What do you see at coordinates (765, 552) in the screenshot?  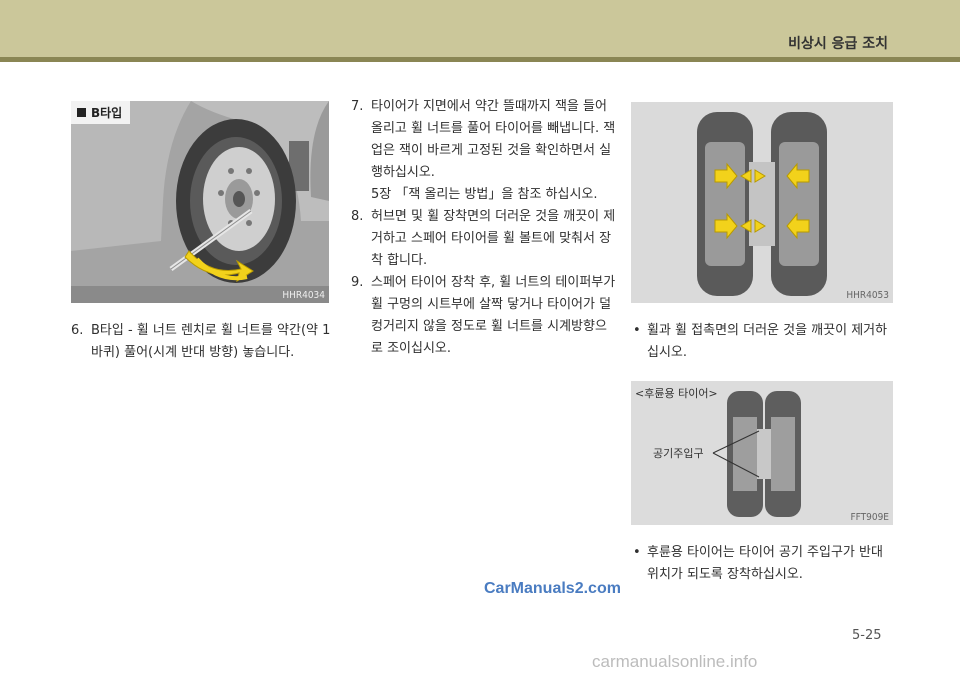 I see `note-line: 후륜용 타이어는 타이어 공기 주입구가 반대` at bounding box center [765, 552].